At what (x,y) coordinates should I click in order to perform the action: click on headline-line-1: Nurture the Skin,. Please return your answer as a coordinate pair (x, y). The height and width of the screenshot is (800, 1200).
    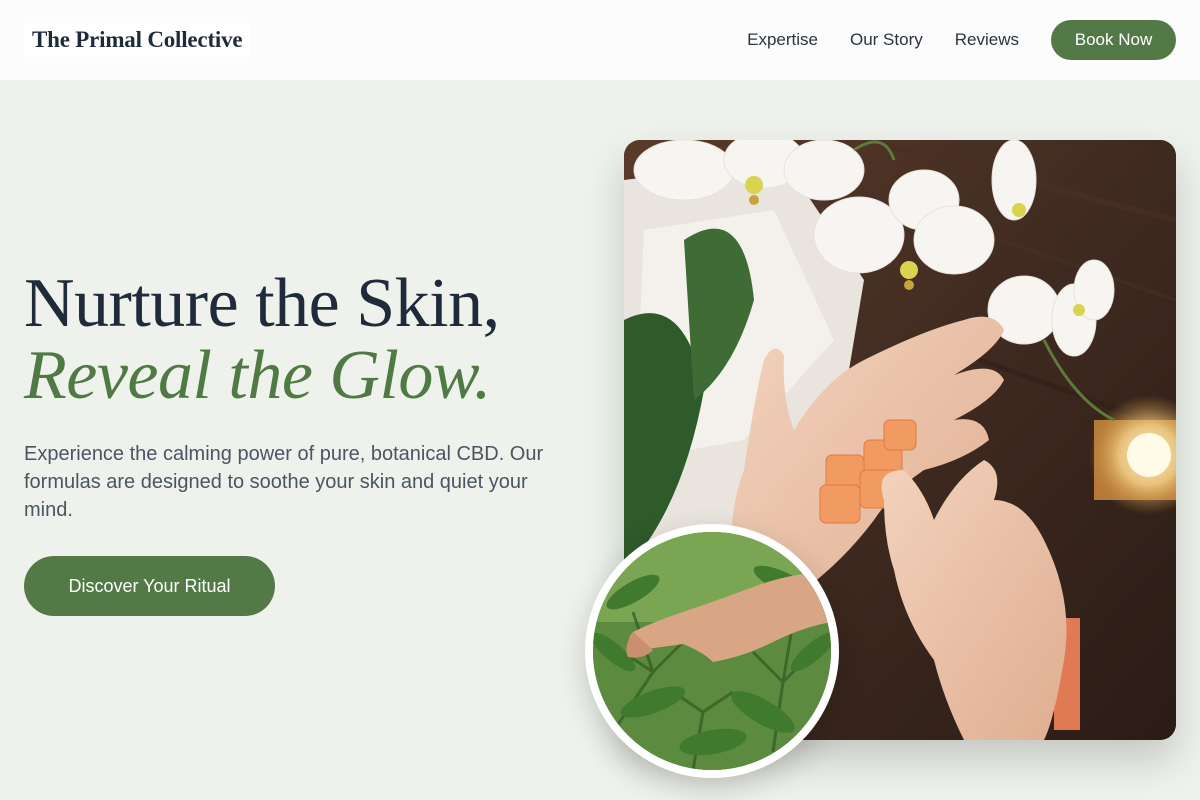
    Looking at the image, I should click on (262, 303).